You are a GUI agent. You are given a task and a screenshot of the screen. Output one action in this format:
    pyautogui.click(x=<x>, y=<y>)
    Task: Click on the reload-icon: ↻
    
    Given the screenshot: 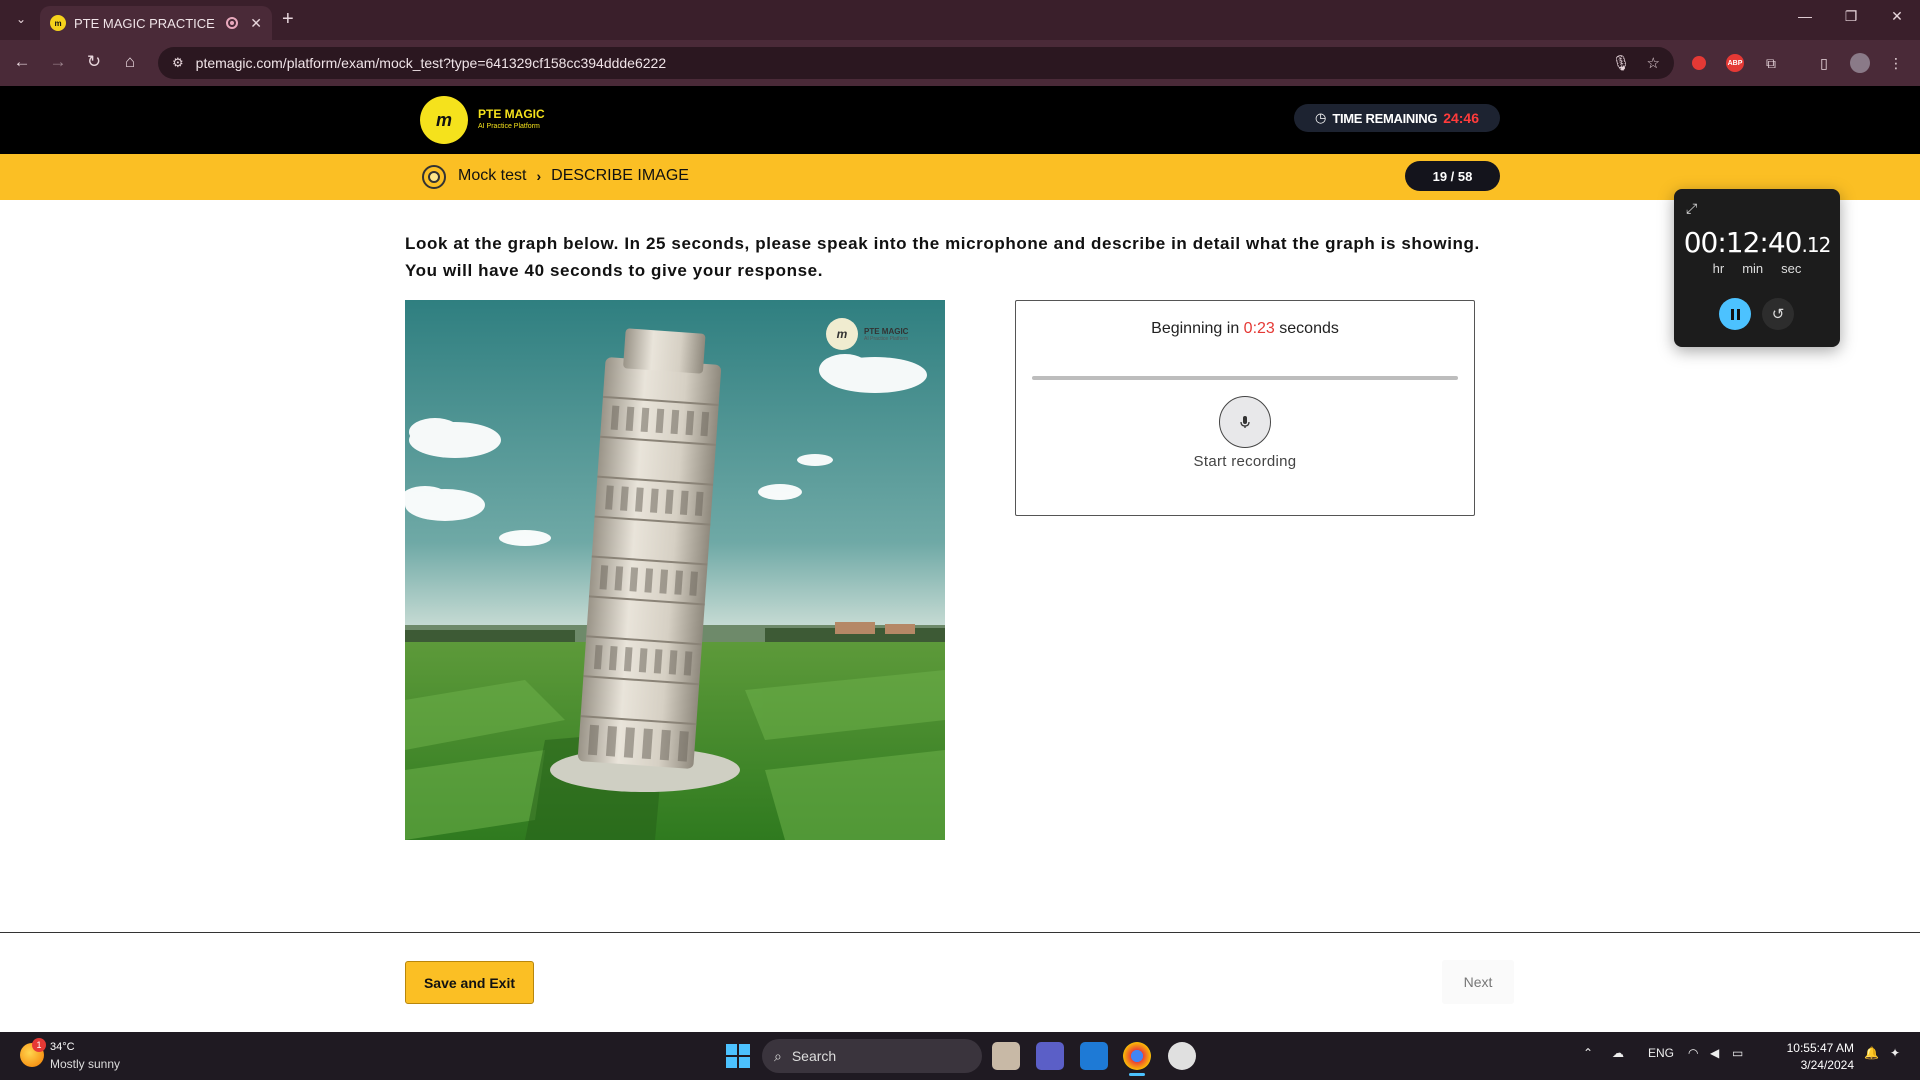 What is the action you would take?
    pyautogui.click(x=94, y=62)
    